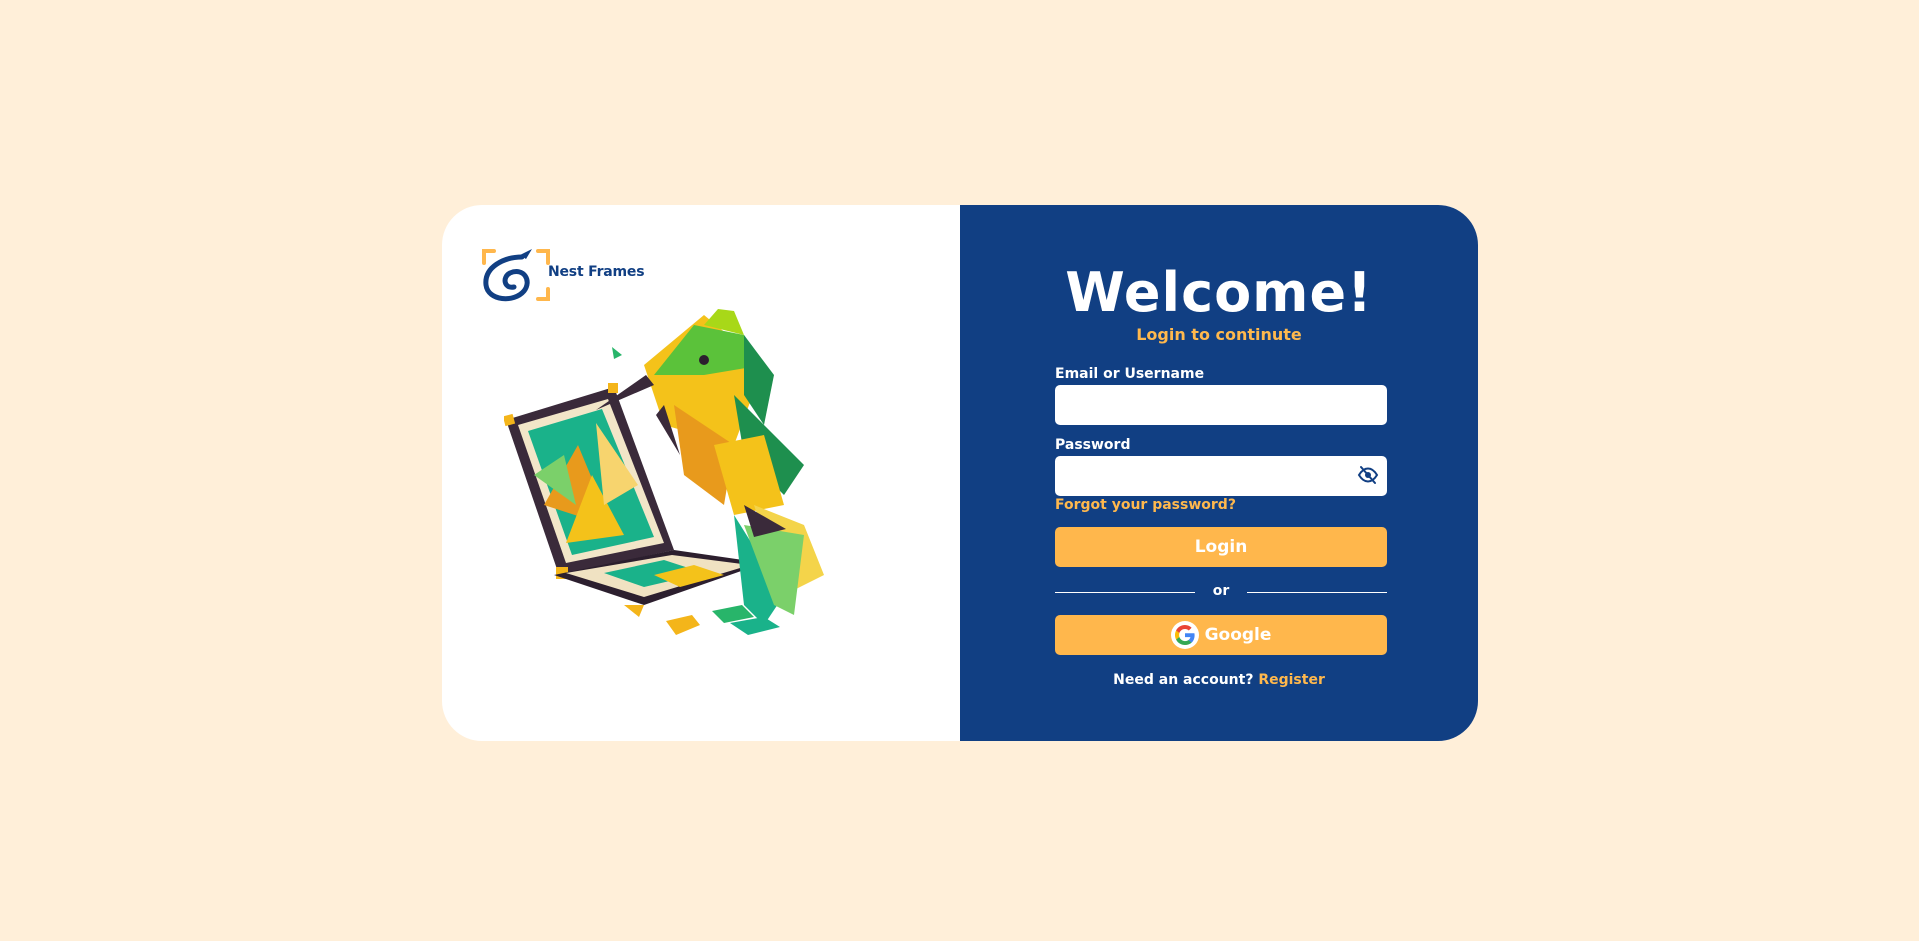 The height and width of the screenshot is (941, 1919). I want to click on or-divider: or, so click(1221, 593).